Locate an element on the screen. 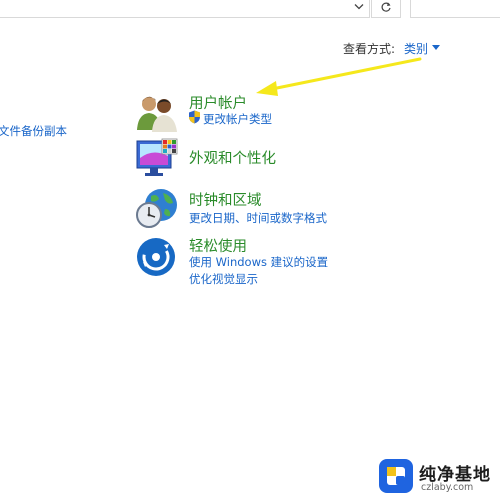 Image resolution: width=500 pixels, height=500 pixels. appearance-icon is located at coordinates (157, 159).